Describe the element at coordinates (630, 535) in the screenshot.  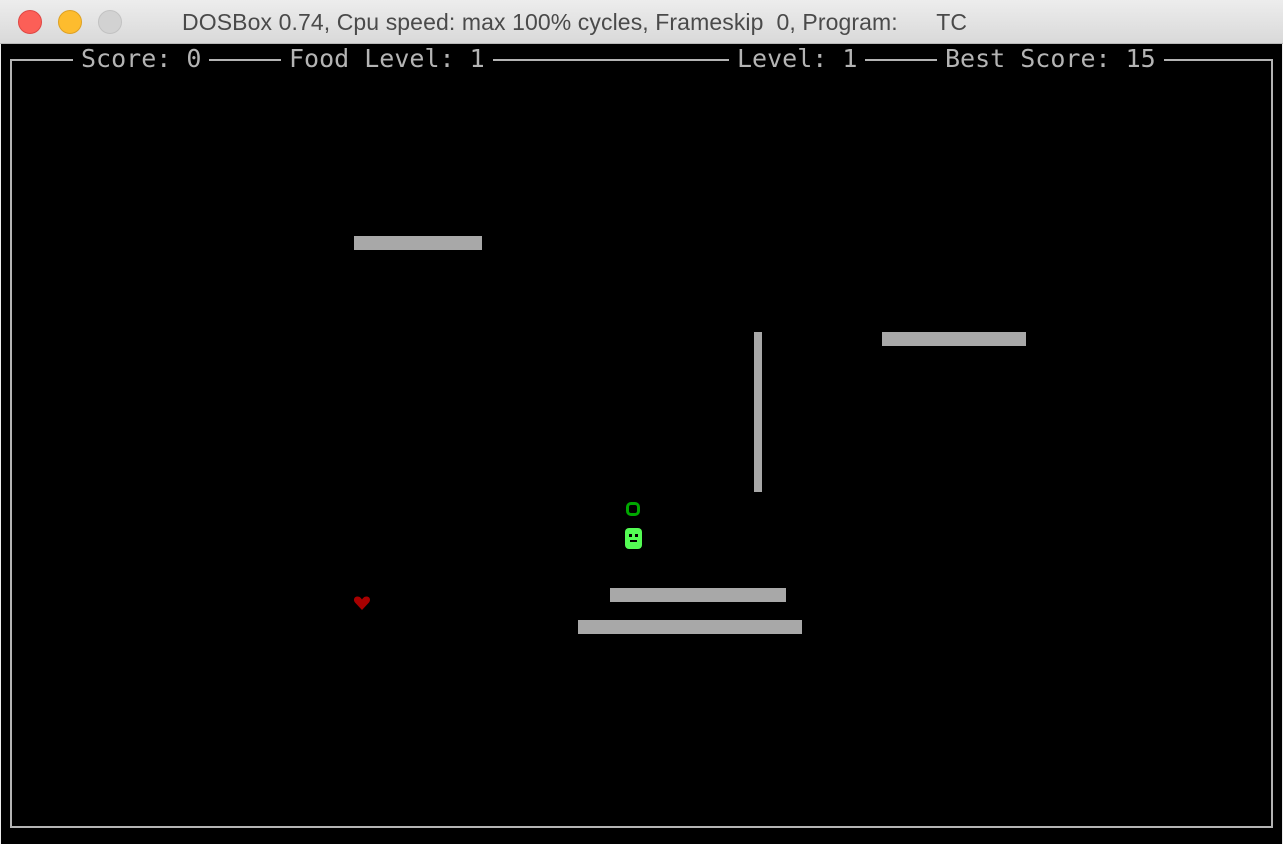
I see `left-eye` at that location.